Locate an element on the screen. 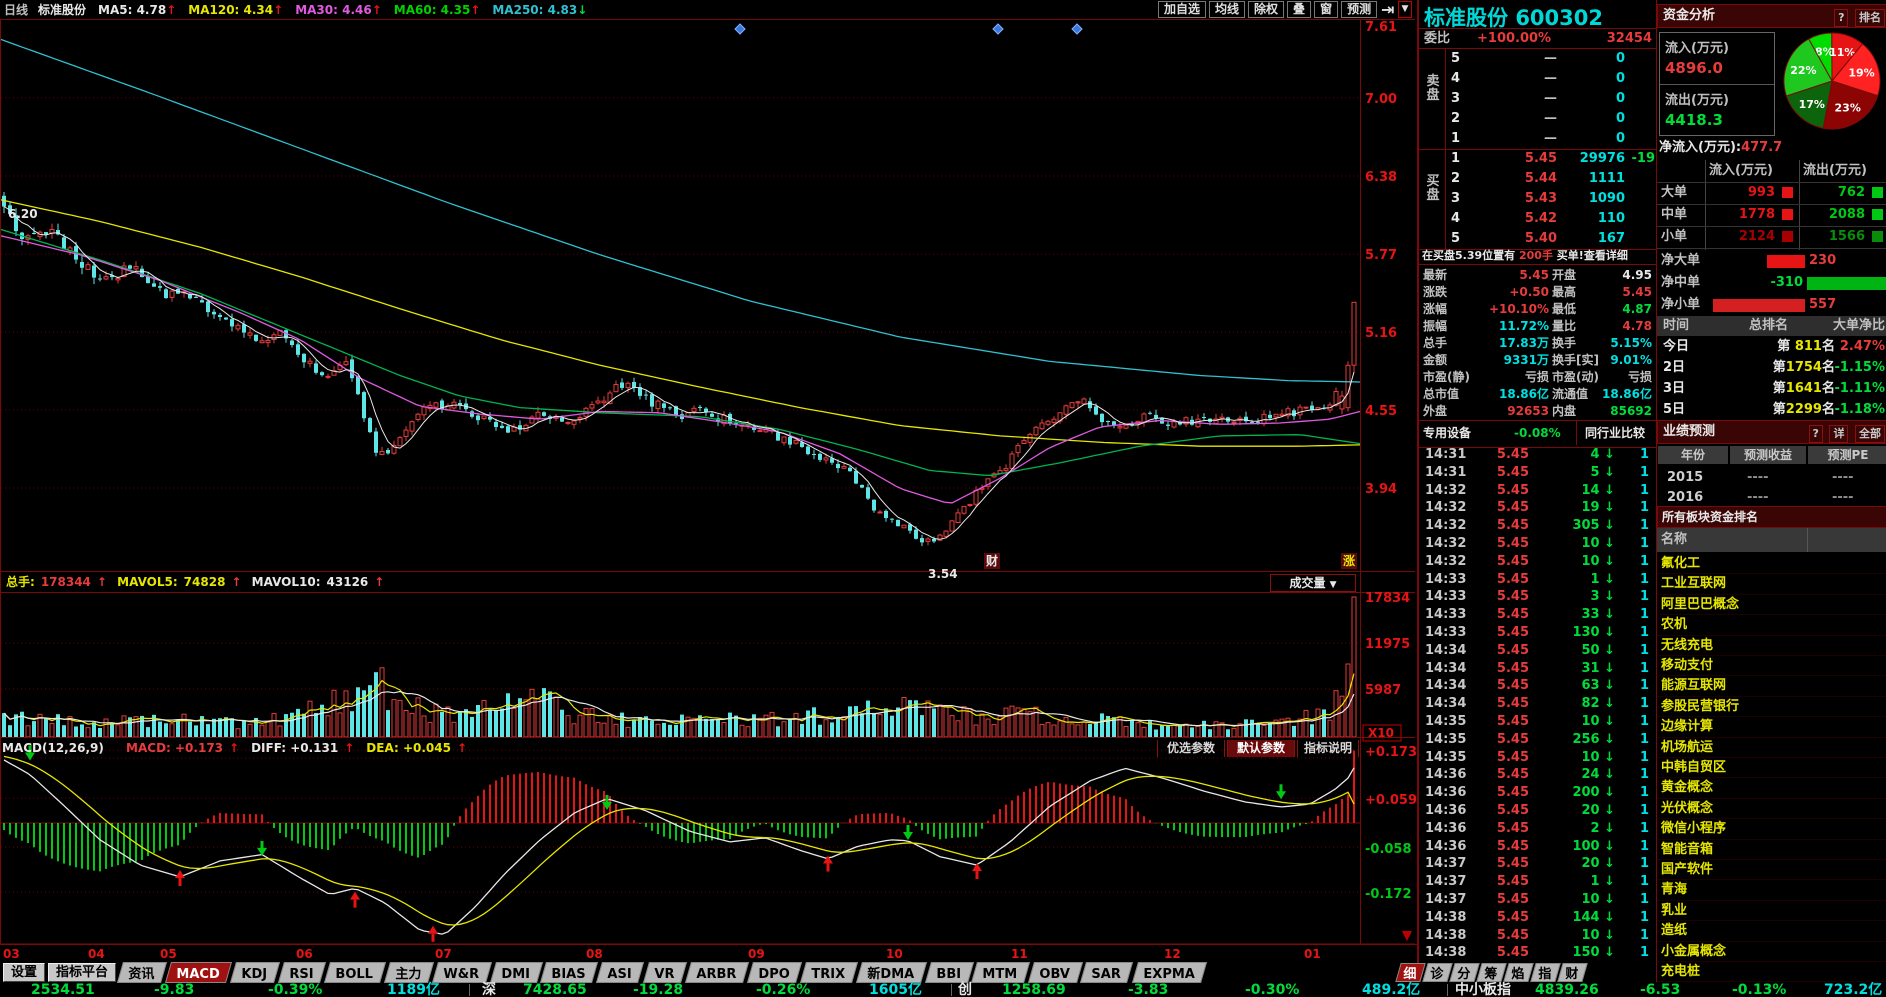  industry-compare-button: 同行业比较 is located at coordinates (1615, 433).